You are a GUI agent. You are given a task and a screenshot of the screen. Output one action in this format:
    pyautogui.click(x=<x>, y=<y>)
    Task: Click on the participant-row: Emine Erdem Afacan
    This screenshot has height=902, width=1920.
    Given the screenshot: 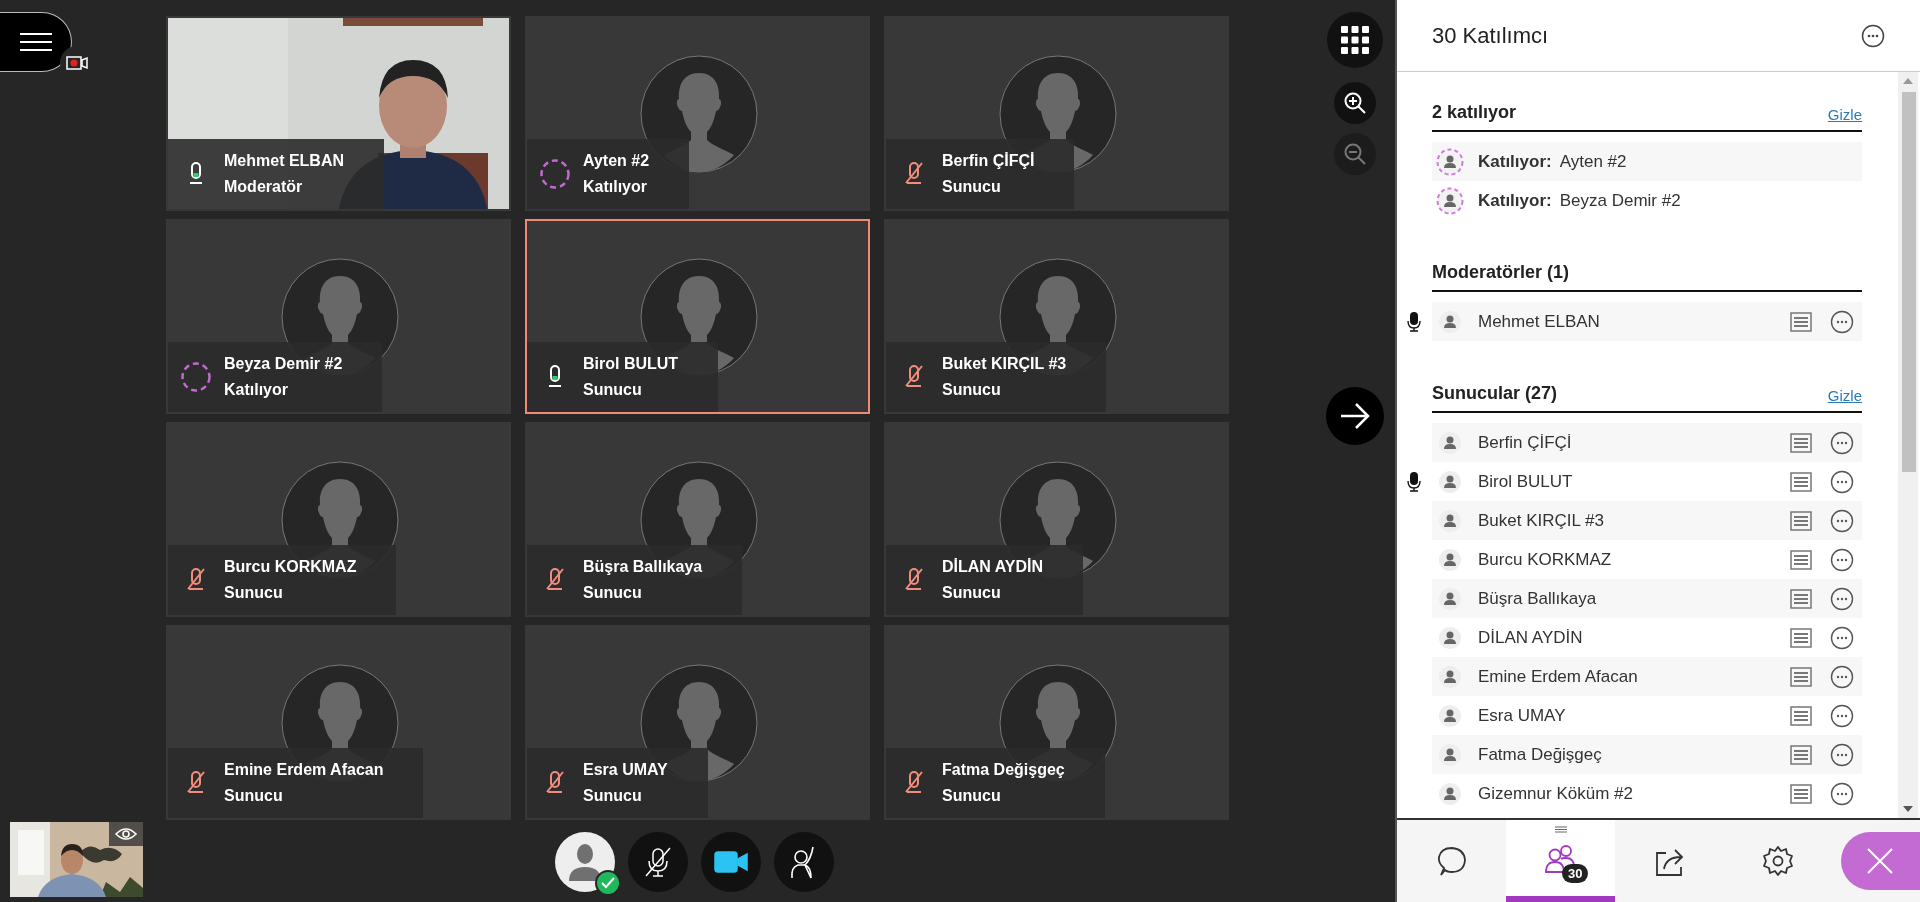 What is the action you would take?
    pyautogui.click(x=1647, y=676)
    